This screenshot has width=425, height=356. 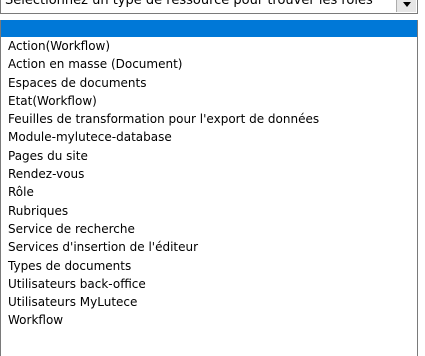 I want to click on option-pages-du-site: Pages du site, so click(x=209, y=156).